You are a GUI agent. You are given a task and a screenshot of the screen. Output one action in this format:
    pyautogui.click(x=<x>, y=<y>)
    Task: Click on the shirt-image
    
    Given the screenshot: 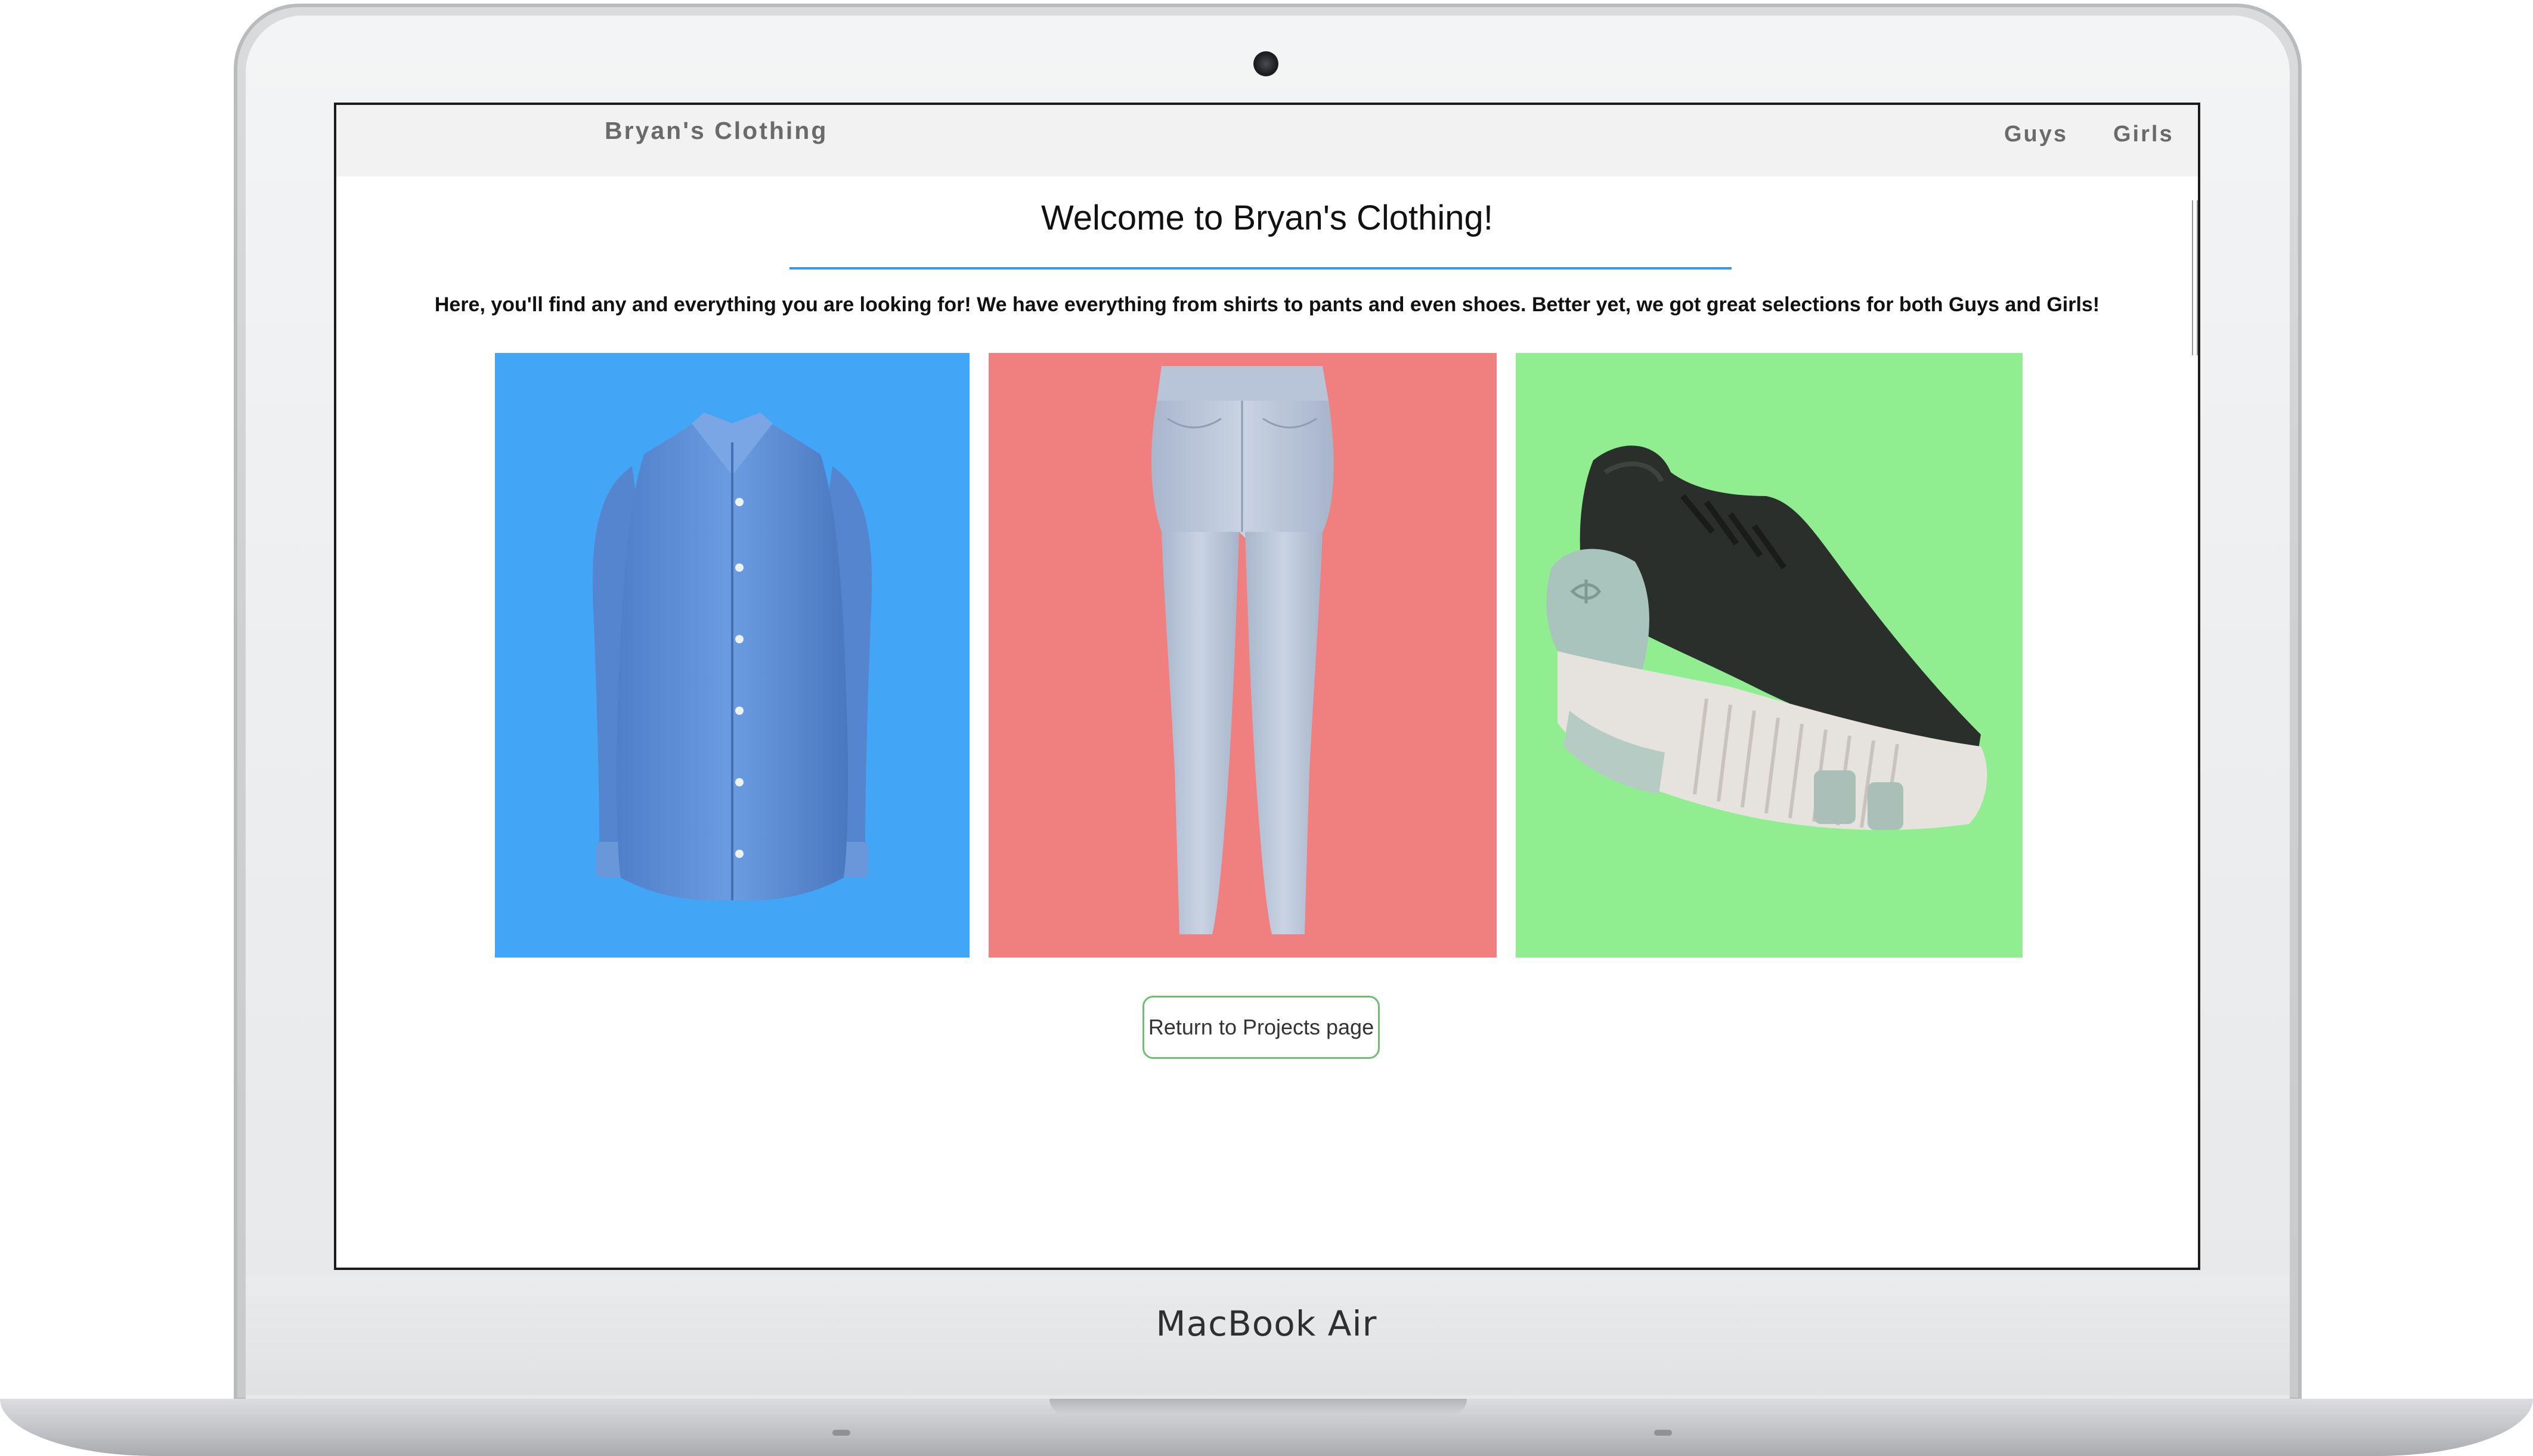 What is the action you would take?
    pyautogui.click(x=732, y=657)
    